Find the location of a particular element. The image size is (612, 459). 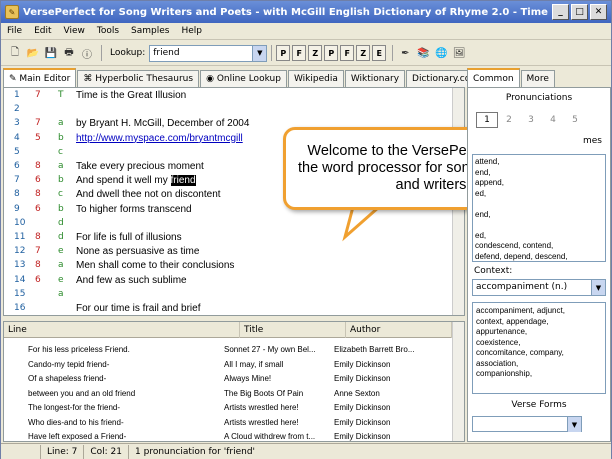

context-word-item: accompaniment, adjunct, is located at coordinates (539, 311).